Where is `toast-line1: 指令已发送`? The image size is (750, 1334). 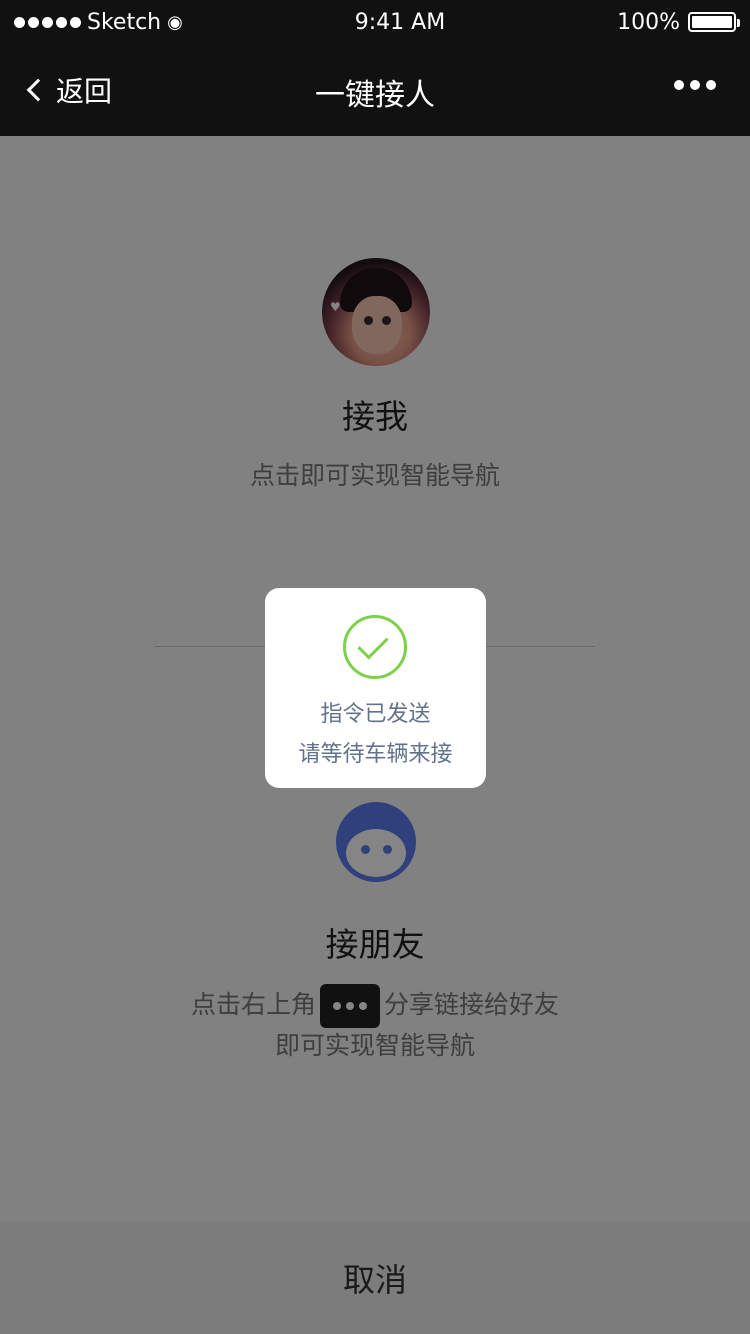 toast-line1: 指令已发送 is located at coordinates (375, 714).